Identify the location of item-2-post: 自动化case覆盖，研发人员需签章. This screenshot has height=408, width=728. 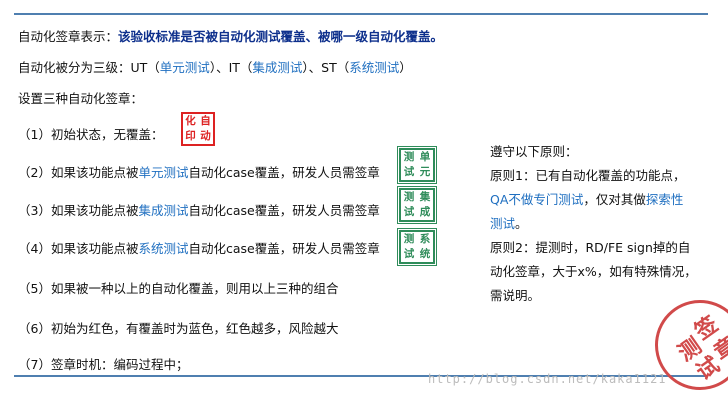
(284, 172).